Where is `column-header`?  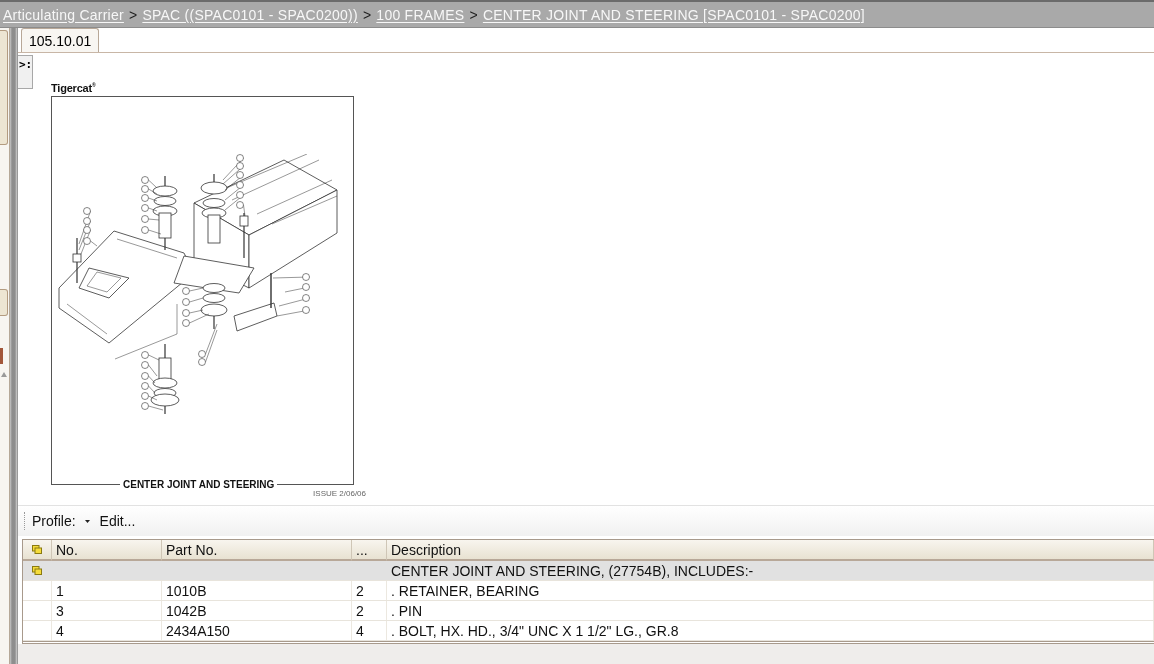 column-header is located at coordinates (37, 550).